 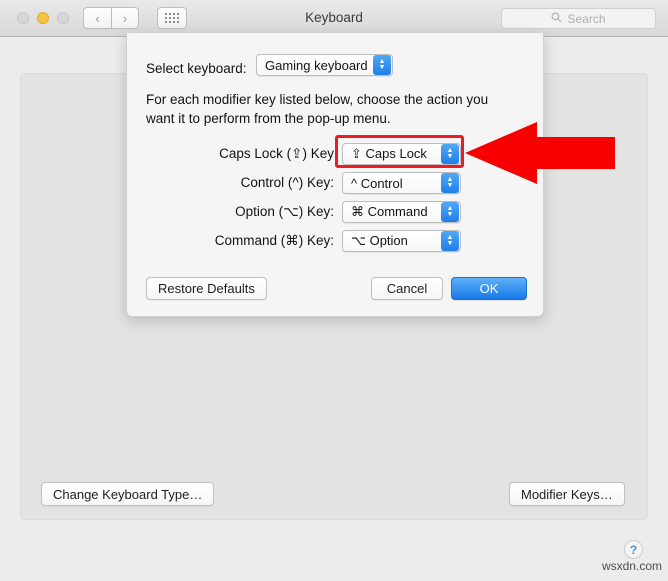 I want to click on window-titlebar: ‹ › Keyboard Search, so click(x=334, y=18).